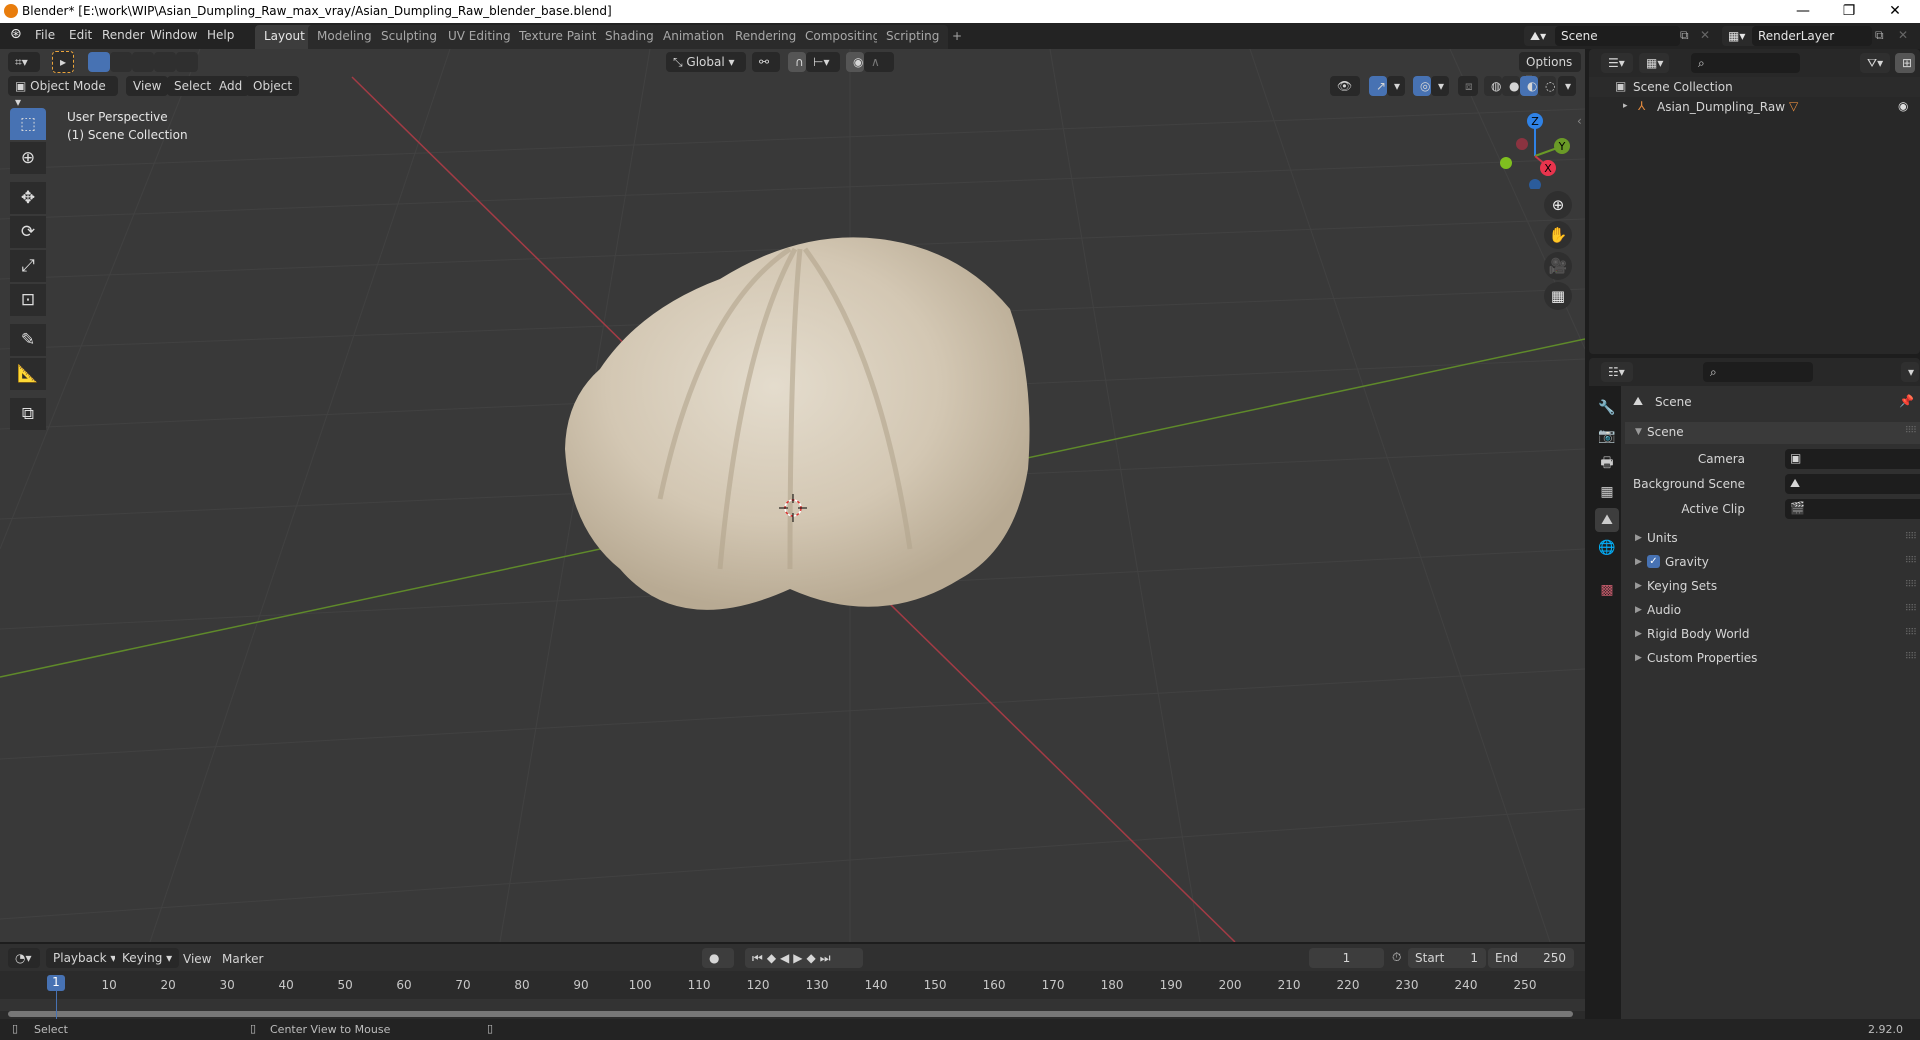 The image size is (1920, 1040). What do you see at coordinates (28, 124) in the screenshot?
I see `tool-select-box: ⬚` at bounding box center [28, 124].